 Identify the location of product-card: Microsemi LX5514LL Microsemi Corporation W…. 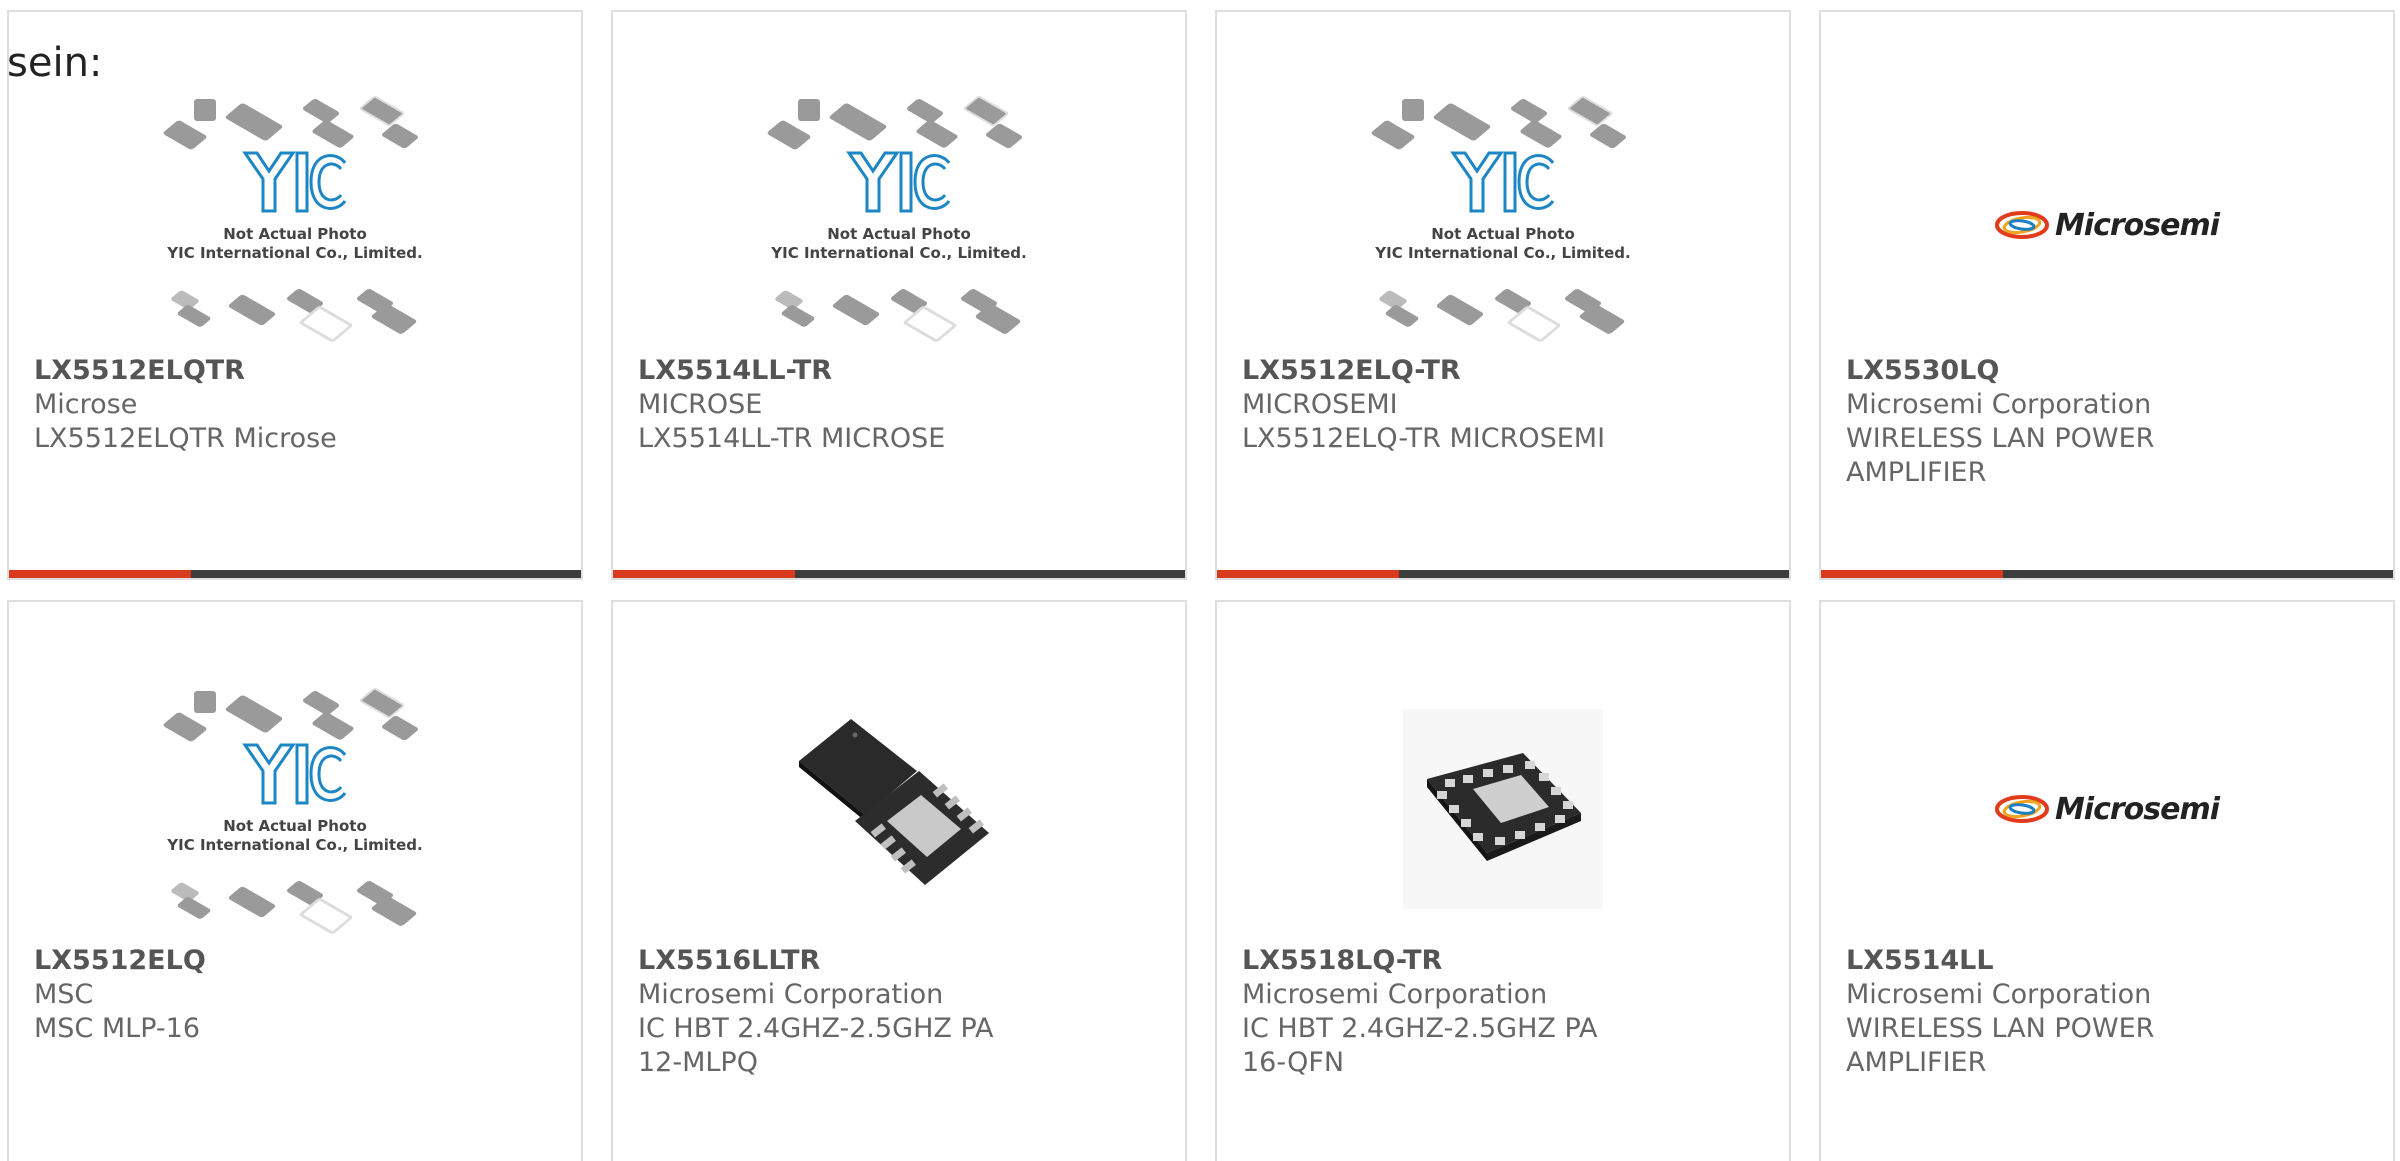
(2107, 880).